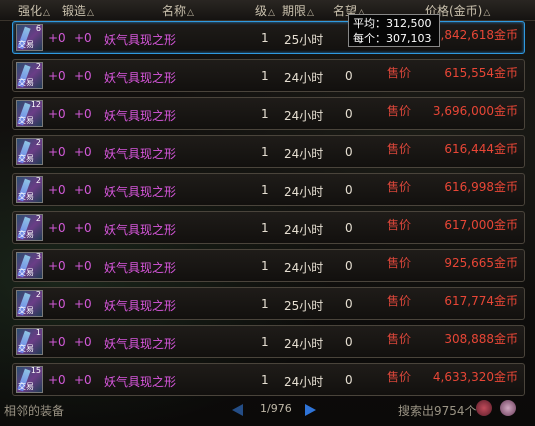 Image resolution: width=535 pixels, height=426 pixels. I want to click on table-row: 2 交易 +0 +0 妖气具现之形 1 24小时 0 售价 616,444金币, so click(268, 151).